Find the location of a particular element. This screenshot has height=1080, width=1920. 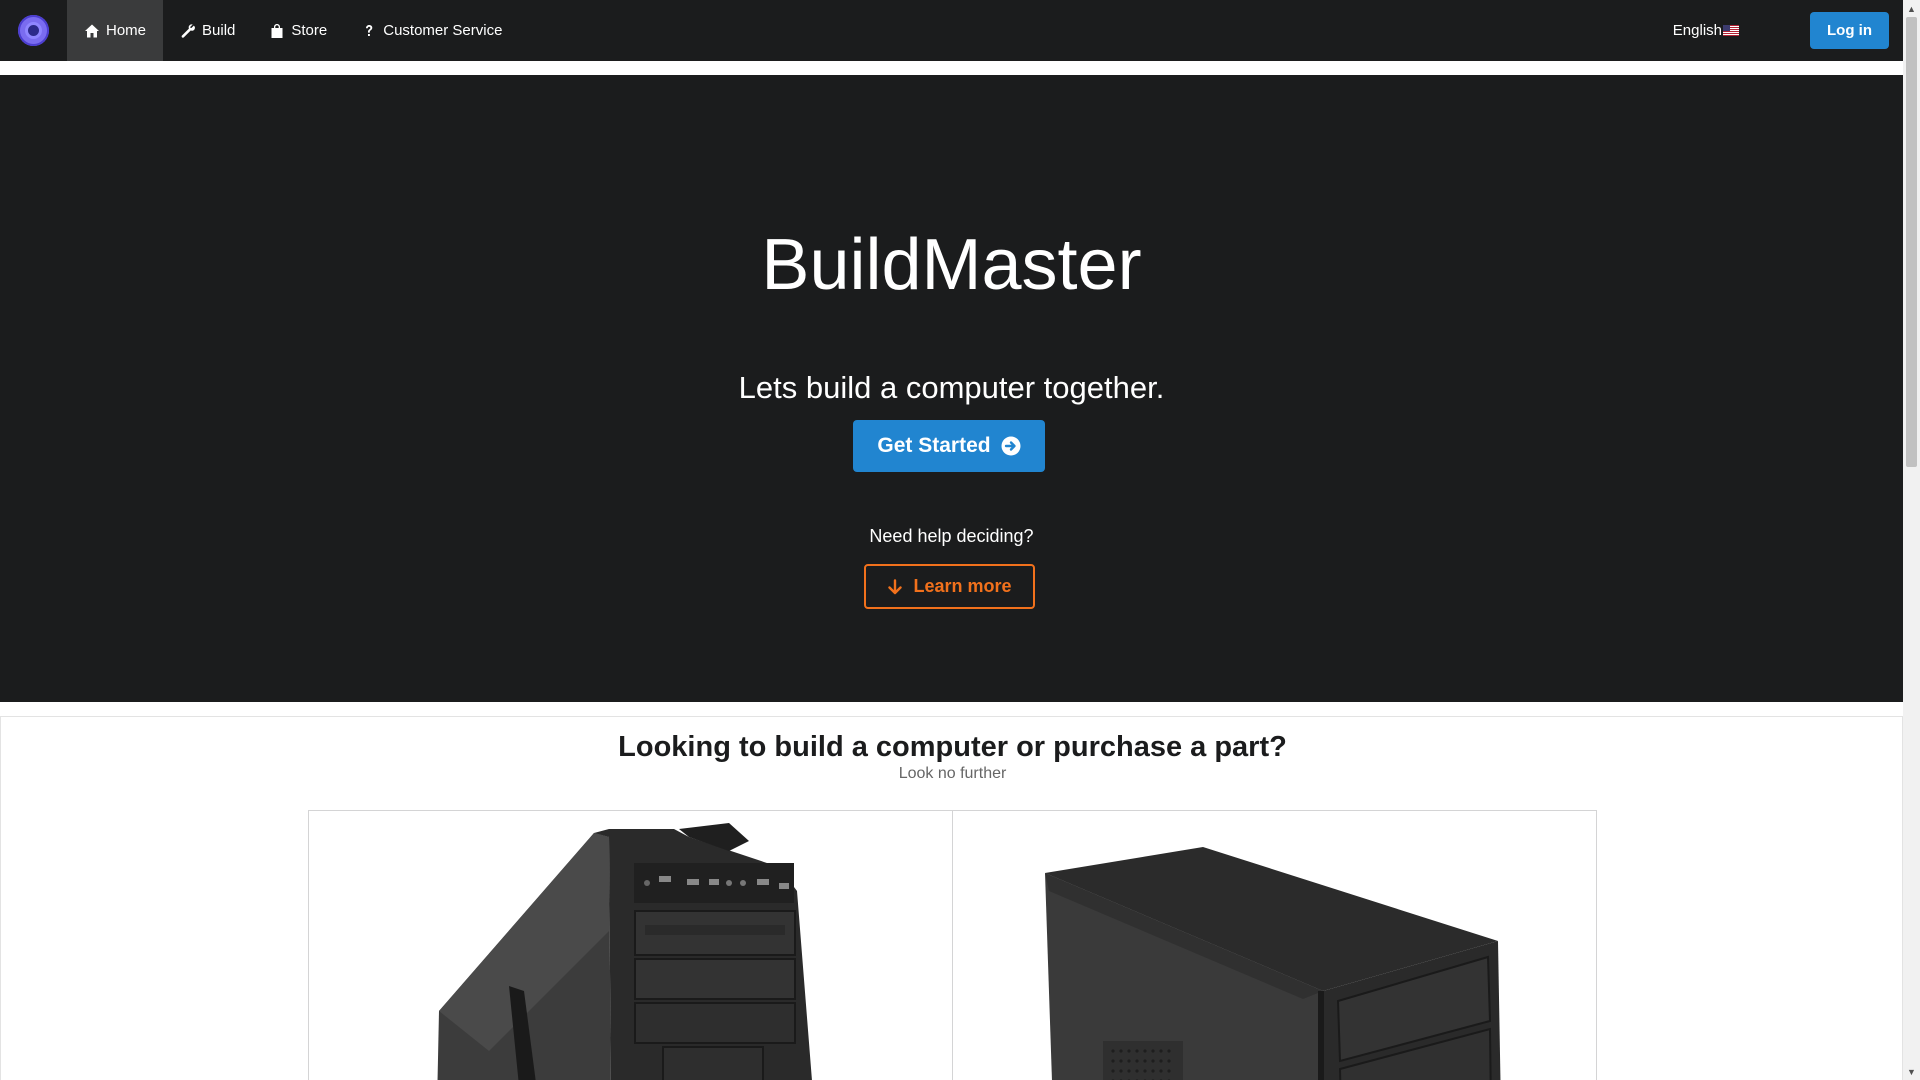

get-started-button: Get Started is located at coordinates (949, 446).